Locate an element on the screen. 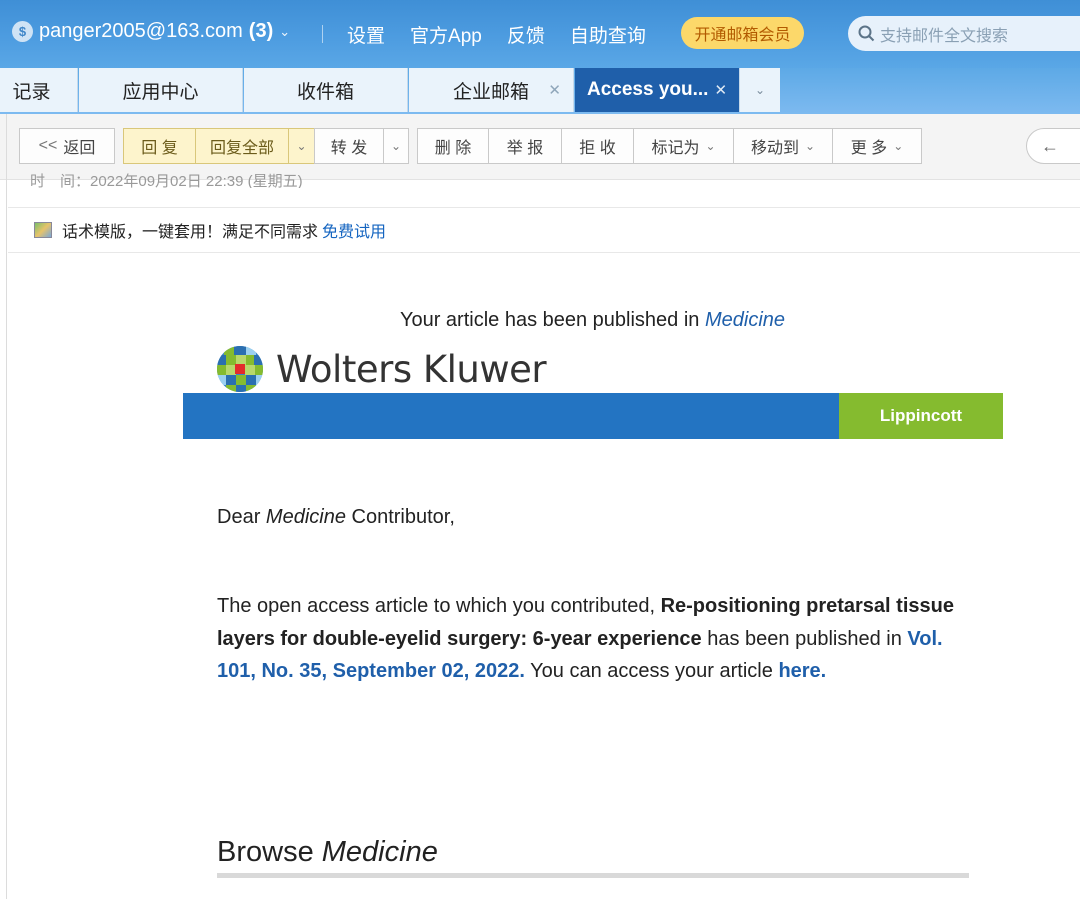 This screenshot has height=899, width=1080. reply-dropdown-button: ⌄ is located at coordinates (301, 146).